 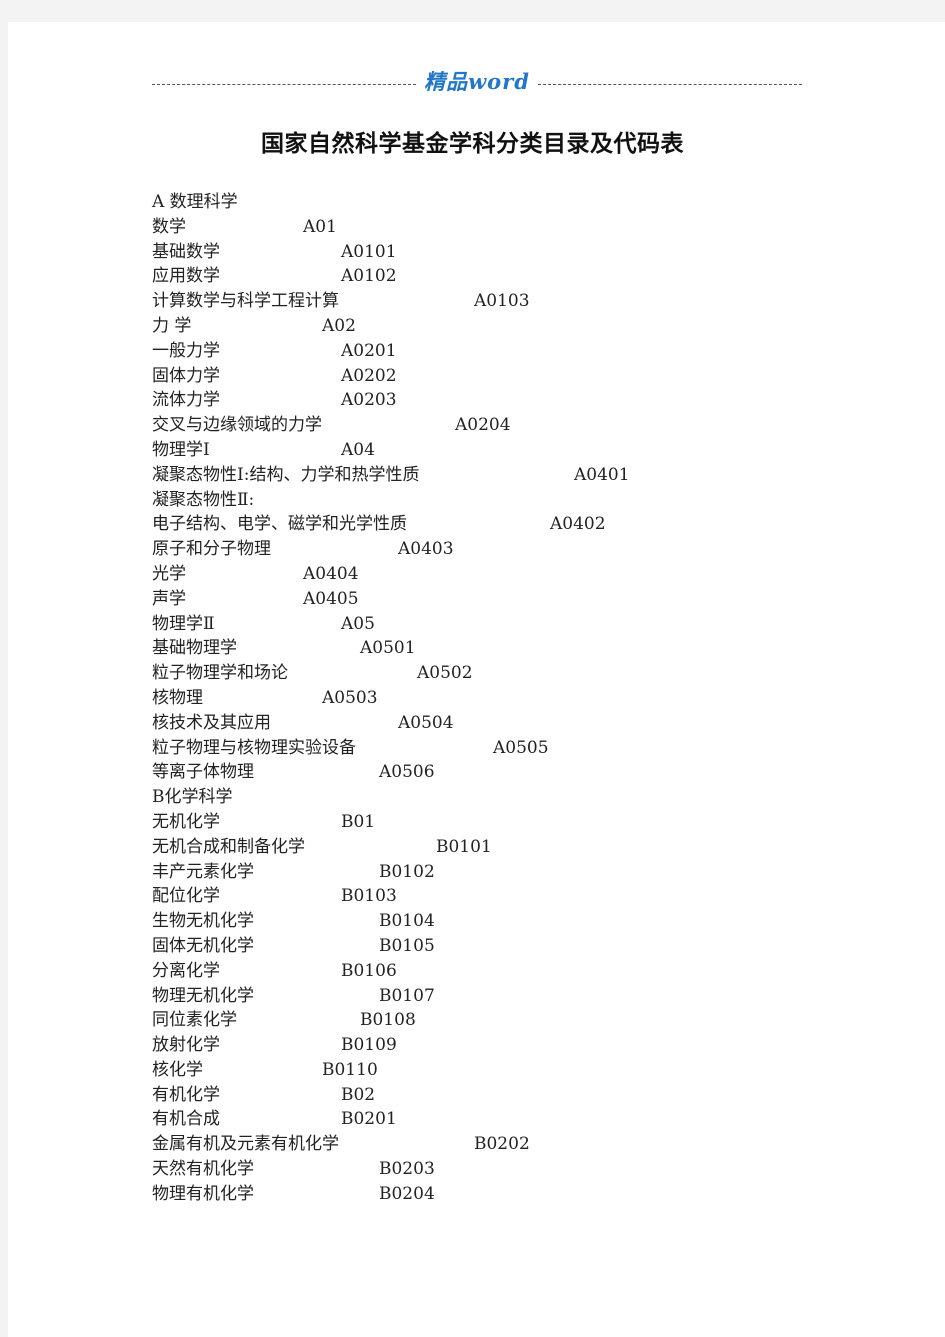 What do you see at coordinates (350, 1069) in the screenshot?
I see `discipline-code: B0110` at bounding box center [350, 1069].